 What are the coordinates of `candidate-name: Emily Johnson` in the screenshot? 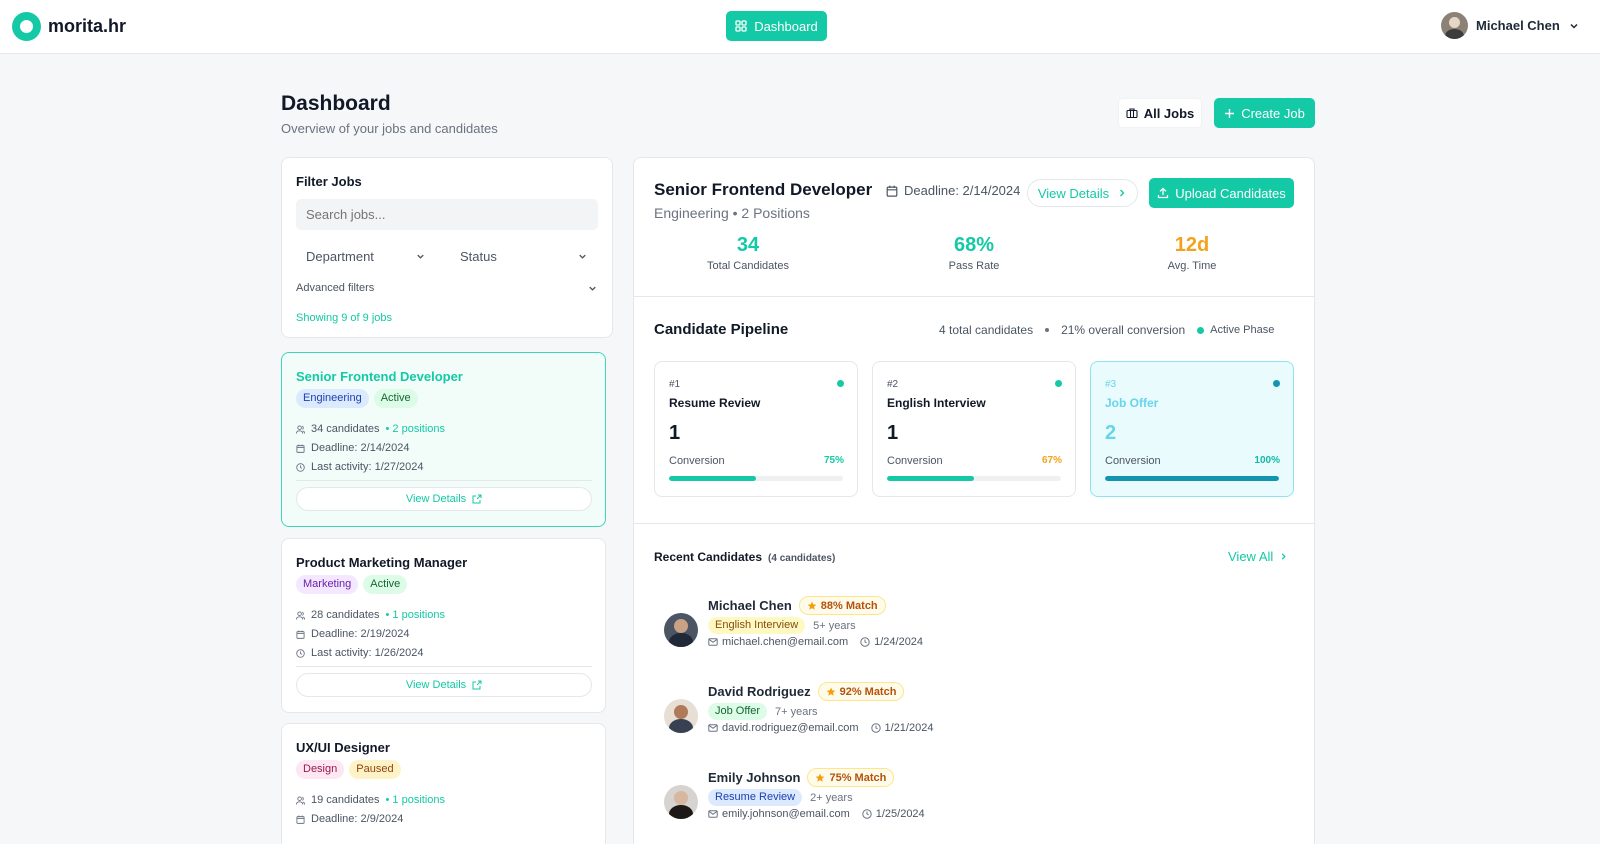 It's located at (754, 777).